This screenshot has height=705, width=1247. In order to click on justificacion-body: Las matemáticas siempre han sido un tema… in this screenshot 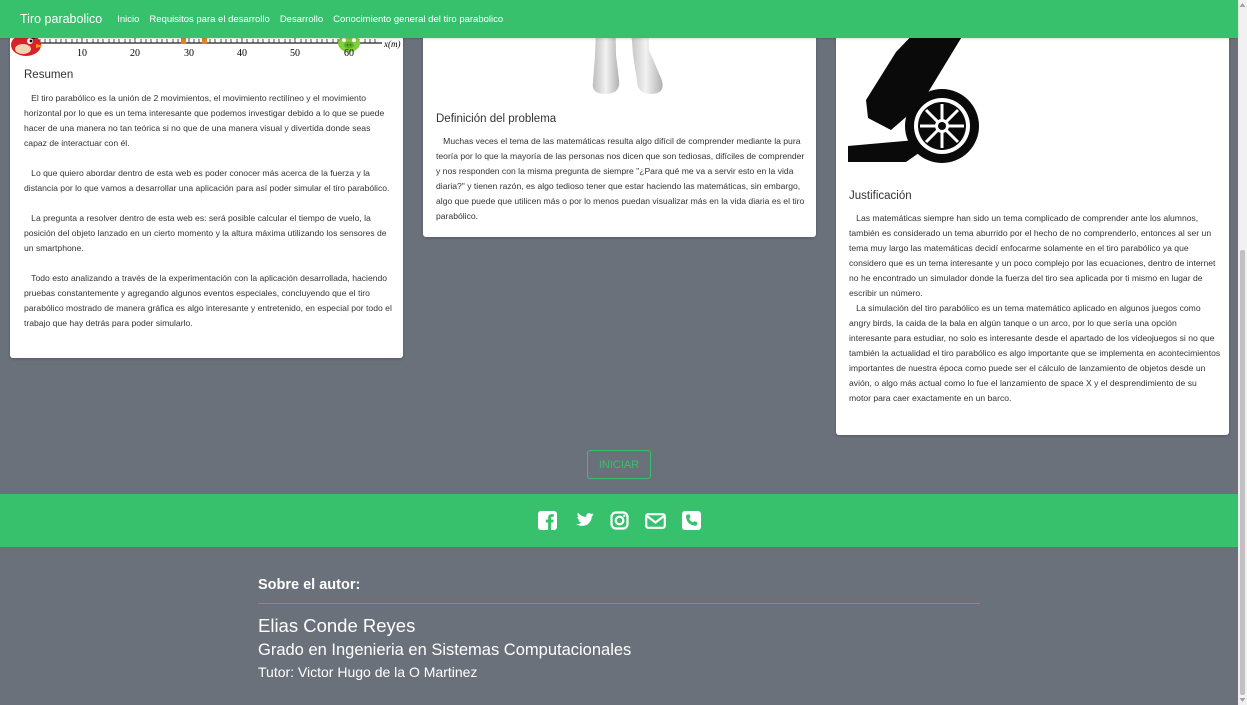, I will do `click(1035, 308)`.